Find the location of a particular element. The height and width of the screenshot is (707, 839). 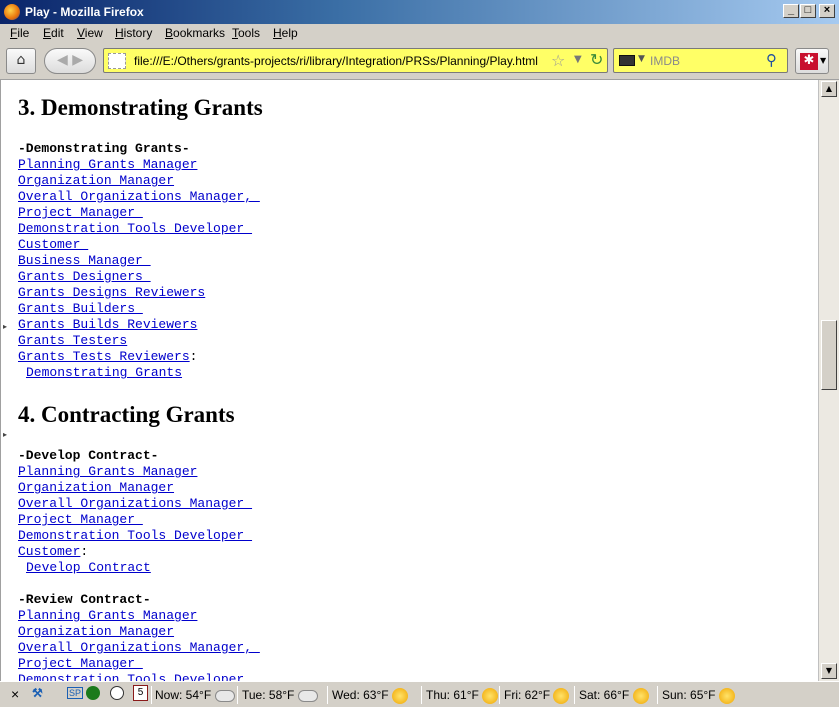

firefox-icon is located at coordinates (12, 12).